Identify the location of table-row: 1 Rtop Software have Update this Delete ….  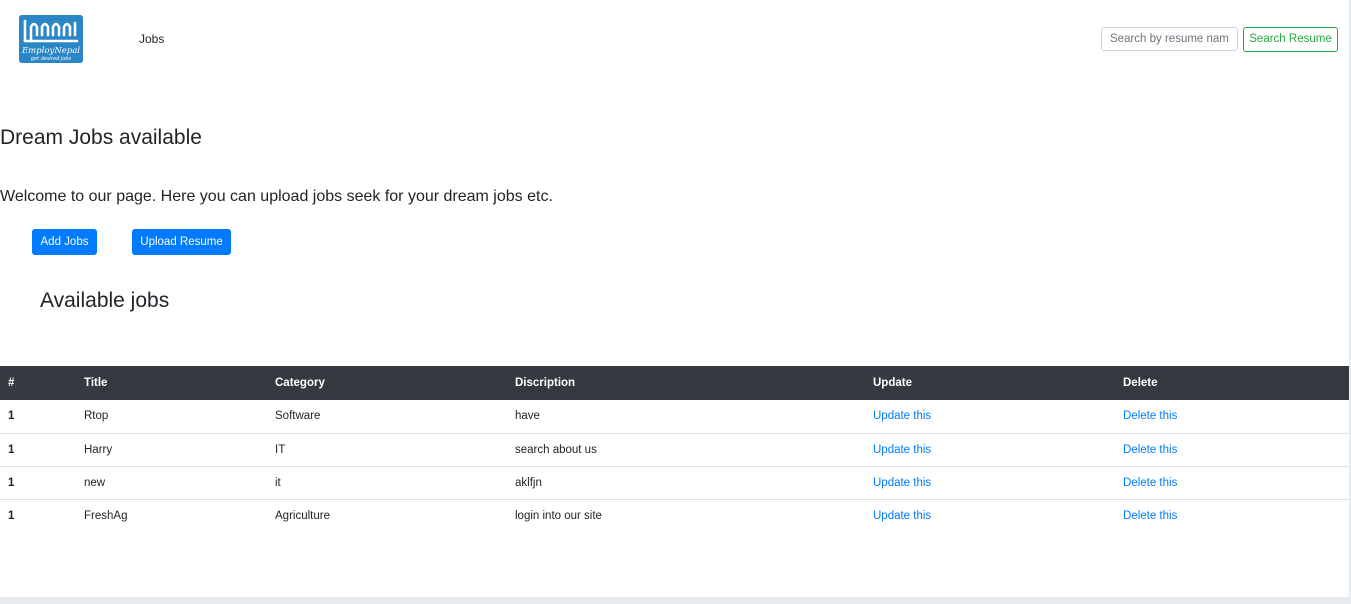
(674, 416).